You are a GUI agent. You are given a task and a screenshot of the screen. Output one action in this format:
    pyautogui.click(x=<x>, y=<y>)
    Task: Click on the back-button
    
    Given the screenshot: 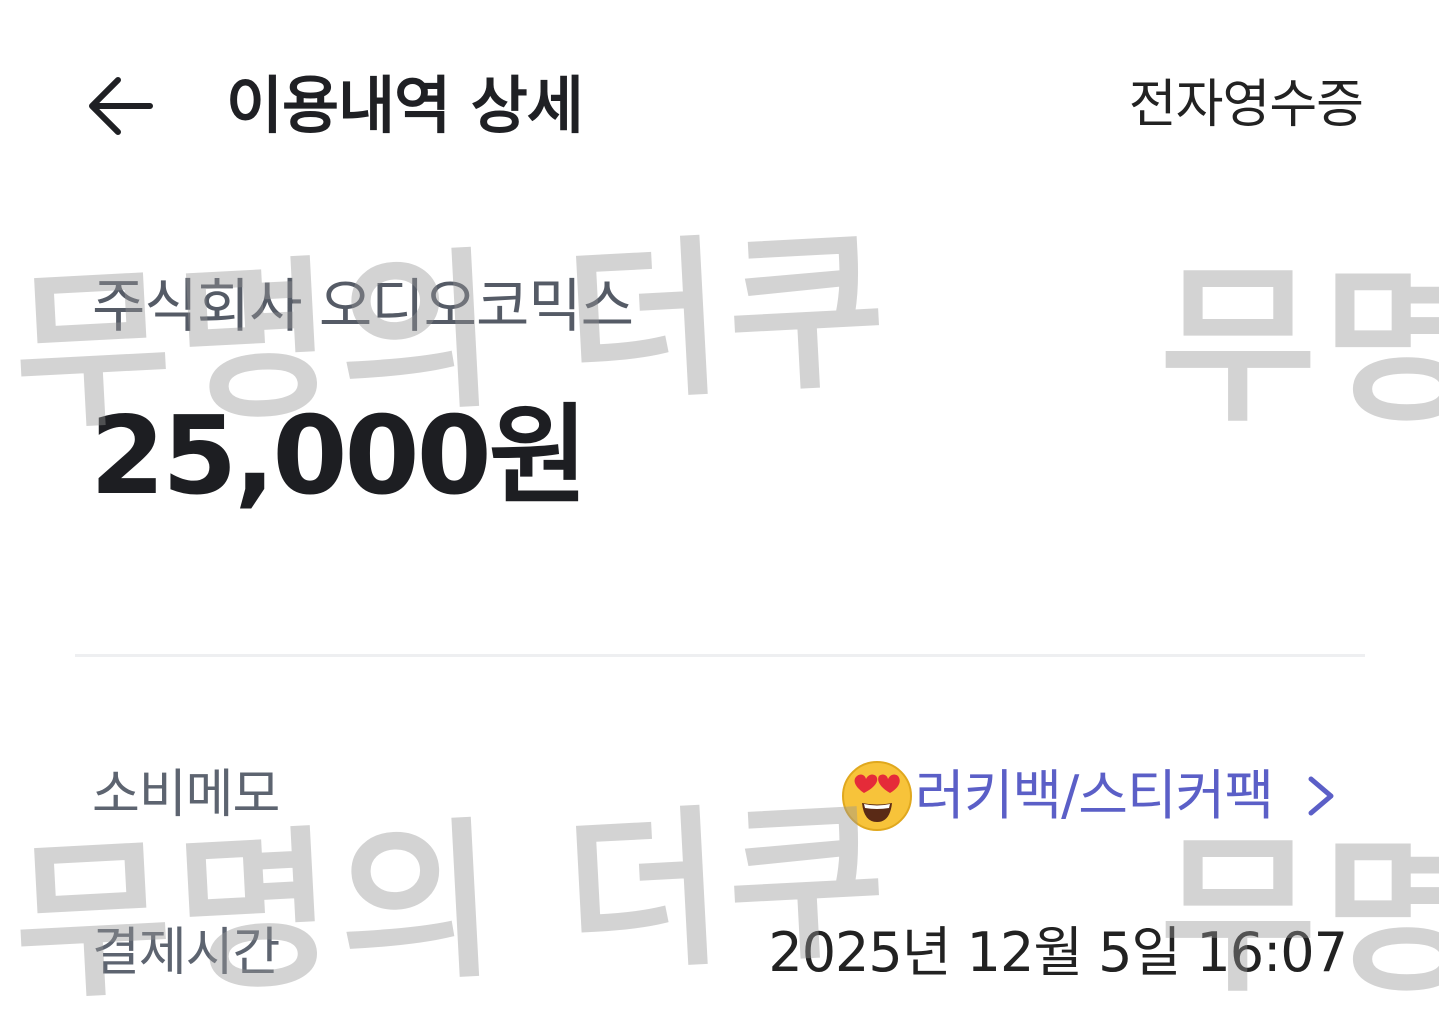 What is the action you would take?
    pyautogui.click(x=120, y=108)
    